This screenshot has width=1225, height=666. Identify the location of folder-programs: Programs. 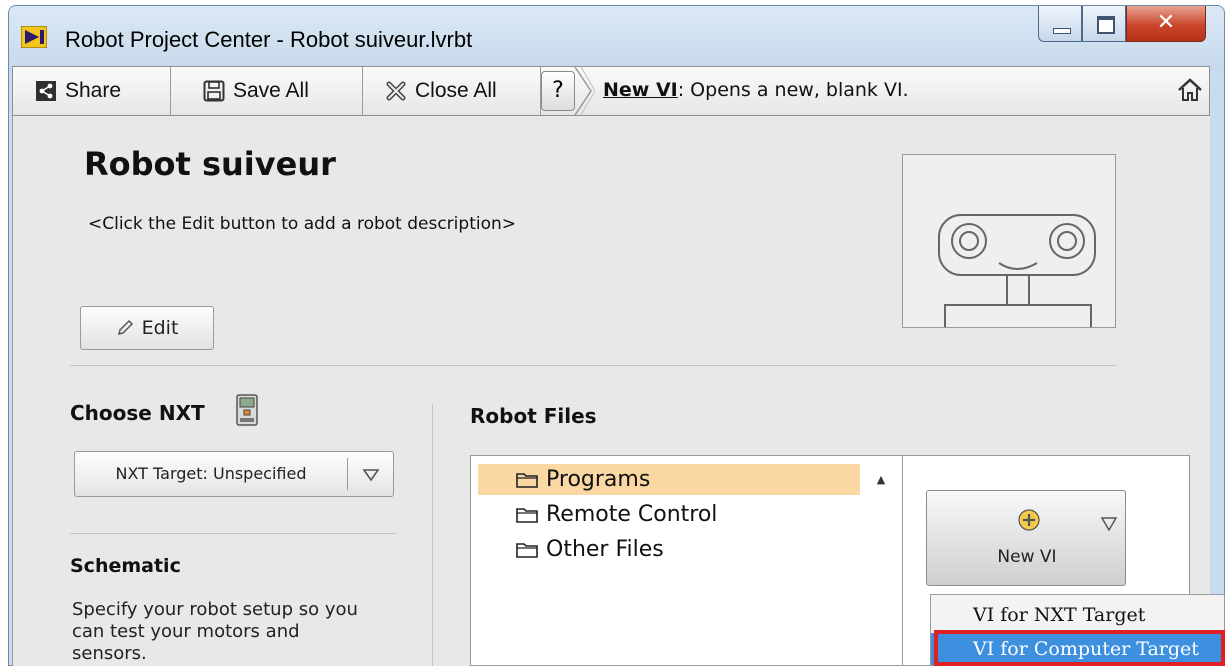
(669, 479).